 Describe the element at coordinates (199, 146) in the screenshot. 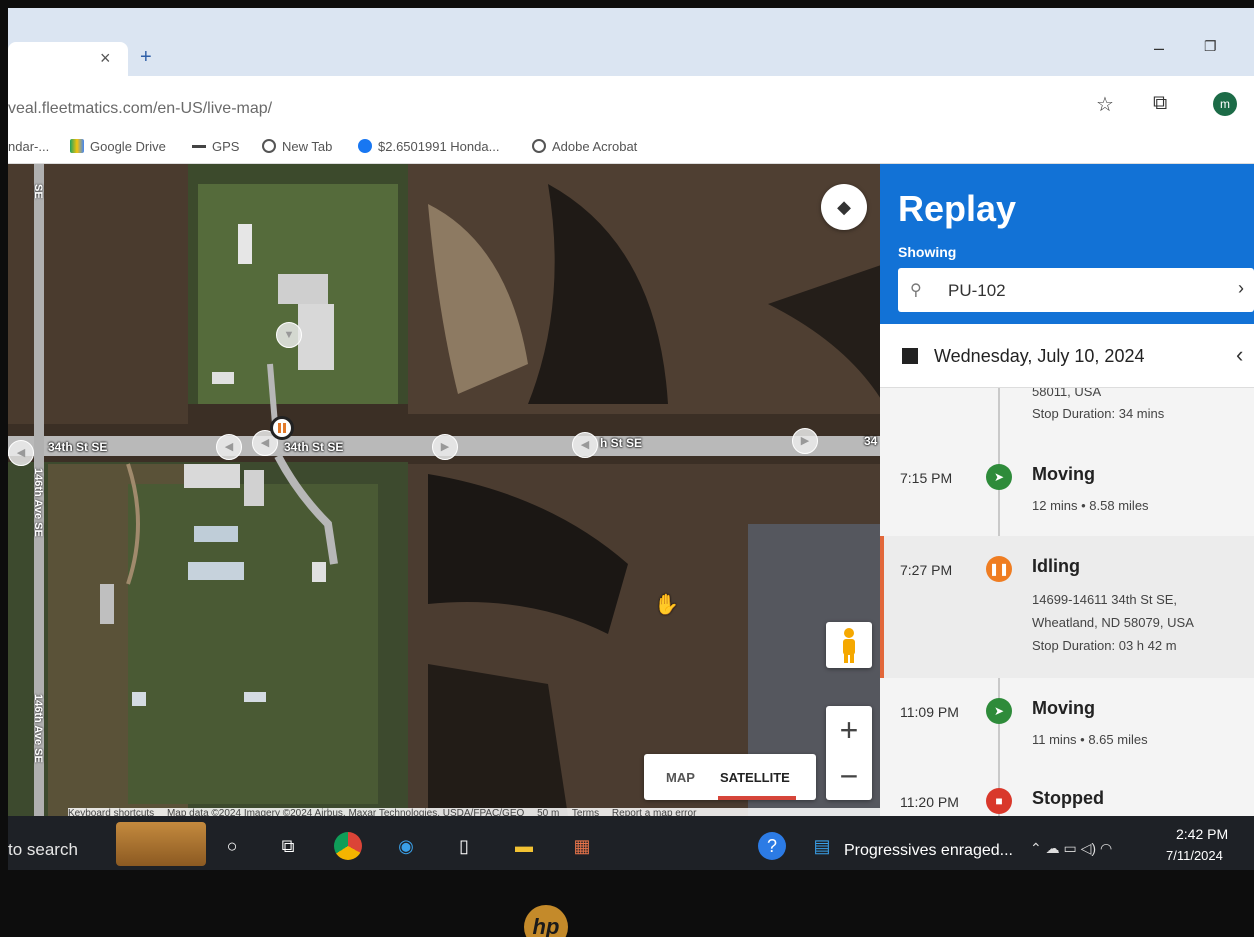

I see `gps-icon` at that location.